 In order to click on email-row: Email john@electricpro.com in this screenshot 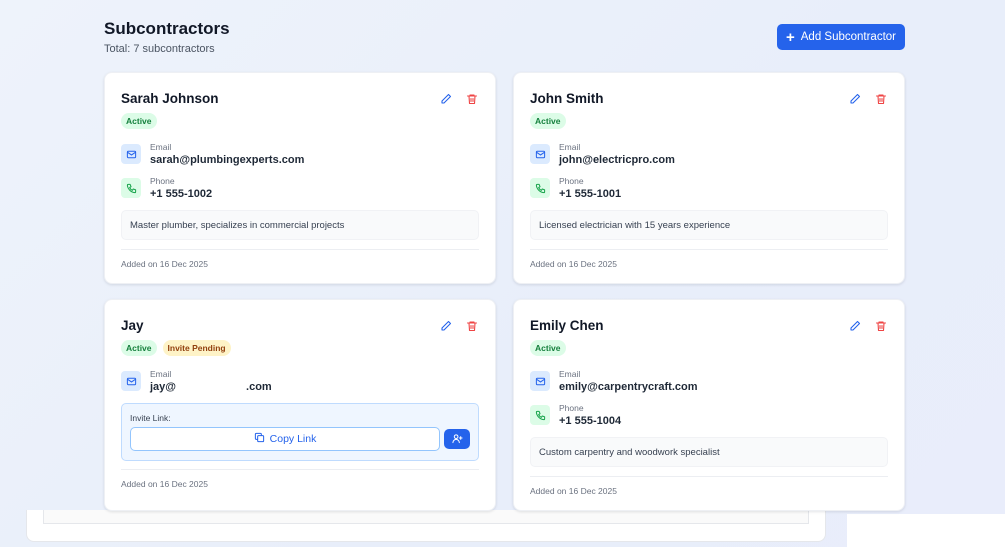, I will do `click(602, 154)`.